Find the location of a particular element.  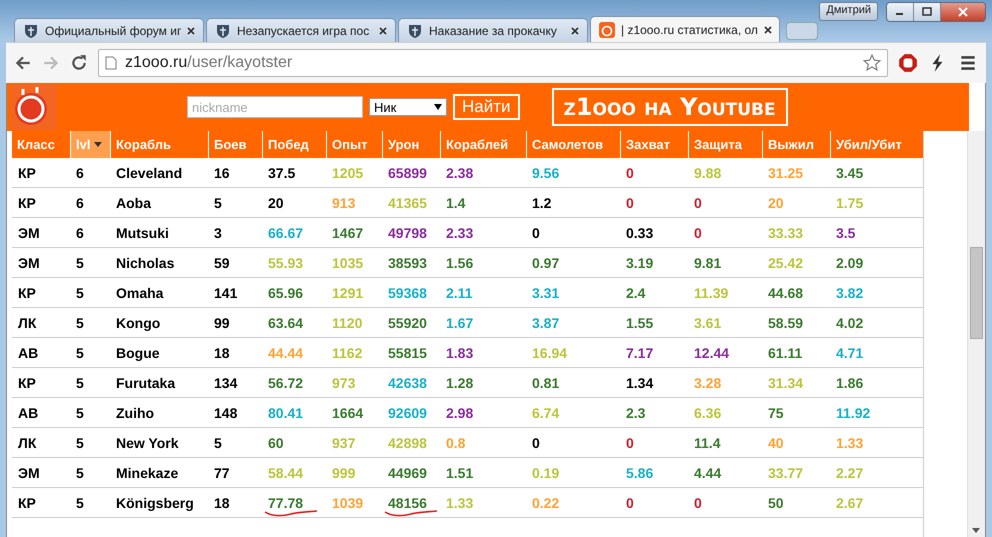

table-cell: 0.8 is located at coordinates (456, 442).